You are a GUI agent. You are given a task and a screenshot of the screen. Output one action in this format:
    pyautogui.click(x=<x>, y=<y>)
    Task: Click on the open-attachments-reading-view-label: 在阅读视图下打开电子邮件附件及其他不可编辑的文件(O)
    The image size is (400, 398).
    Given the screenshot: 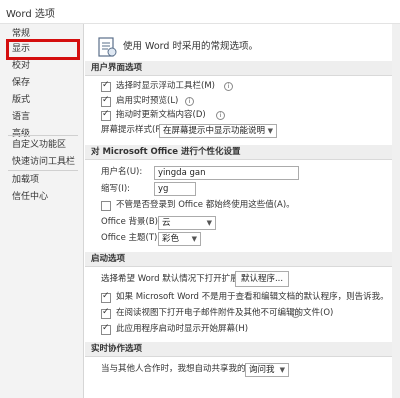 What is the action you would take?
    pyautogui.click(x=225, y=313)
    